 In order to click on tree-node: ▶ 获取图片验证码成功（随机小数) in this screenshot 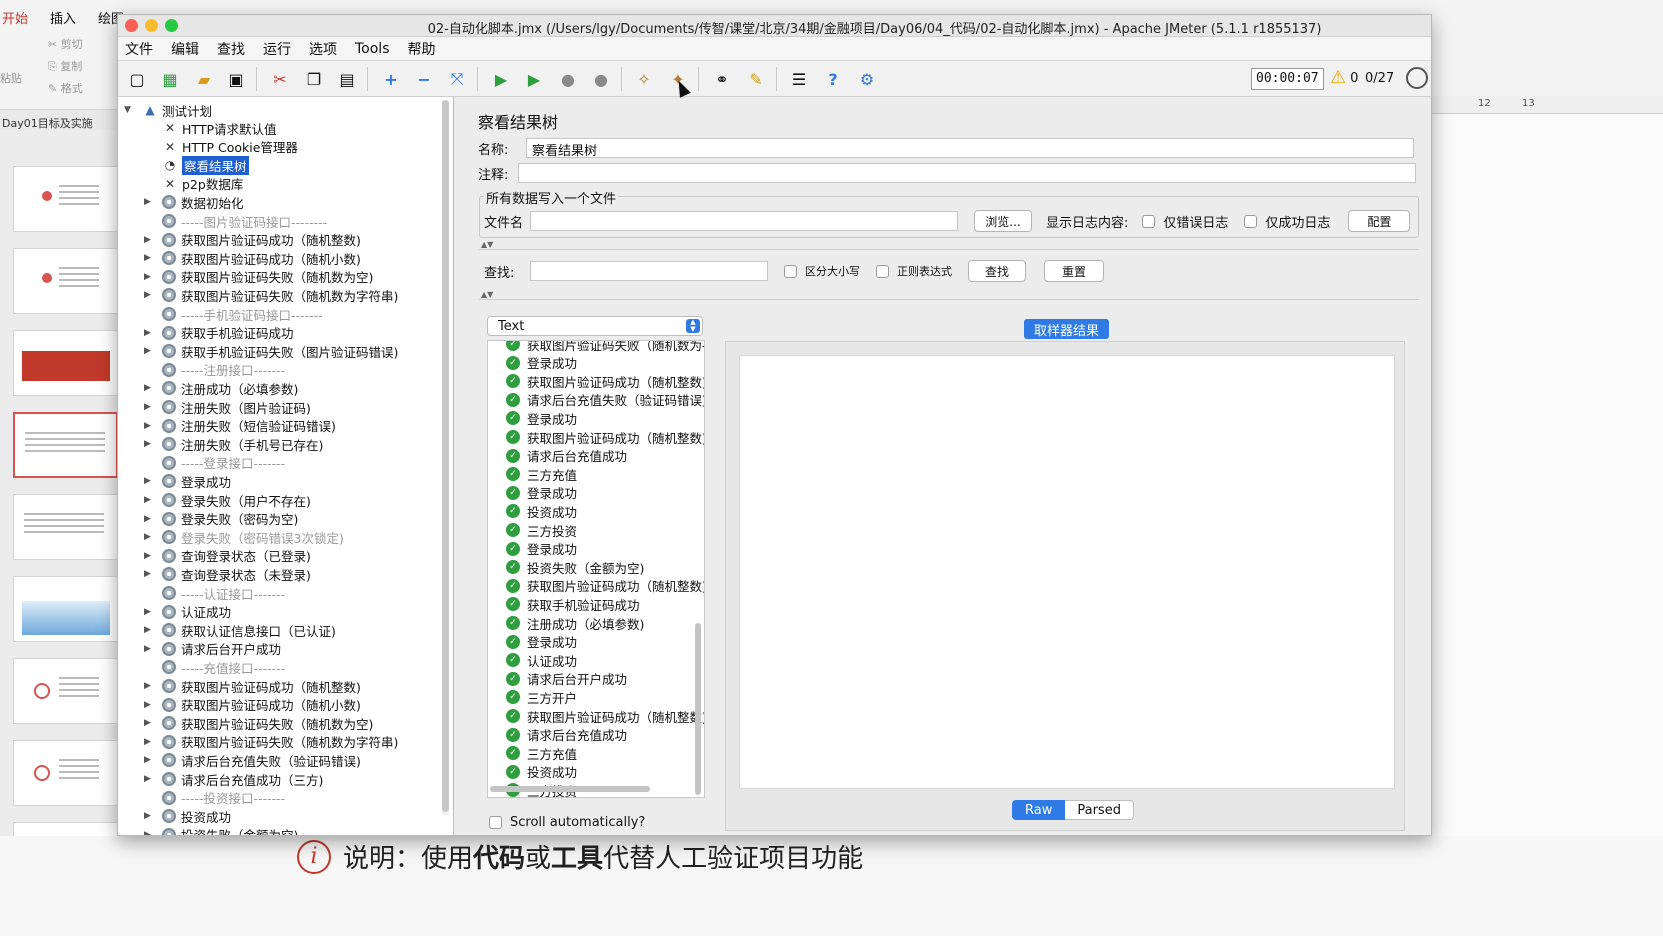, I will do `click(252, 705)`.